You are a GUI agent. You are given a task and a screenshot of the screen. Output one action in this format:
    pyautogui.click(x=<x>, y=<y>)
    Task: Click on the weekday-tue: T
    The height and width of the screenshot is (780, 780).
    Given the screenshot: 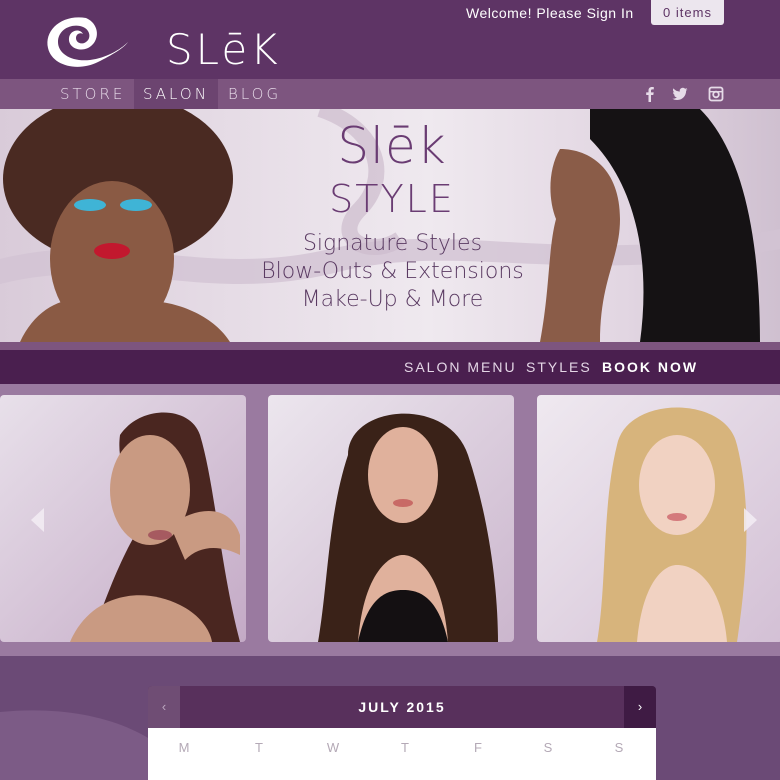 What is the action you would take?
    pyautogui.click(x=259, y=747)
    